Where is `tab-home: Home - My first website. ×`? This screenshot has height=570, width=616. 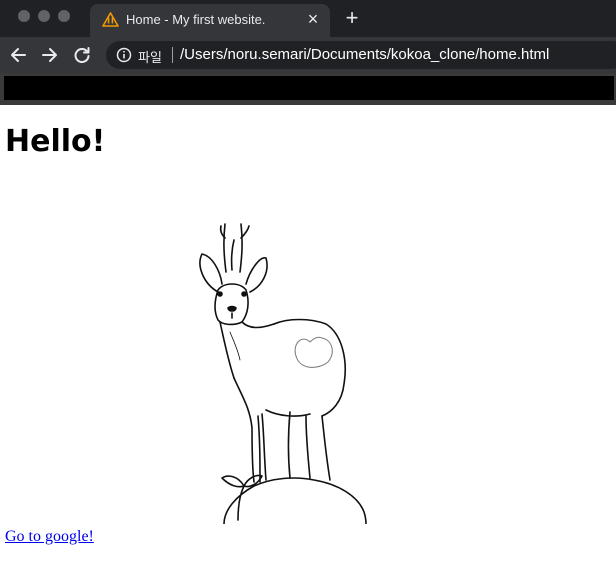
tab-home: Home - My first website. × is located at coordinates (210, 20).